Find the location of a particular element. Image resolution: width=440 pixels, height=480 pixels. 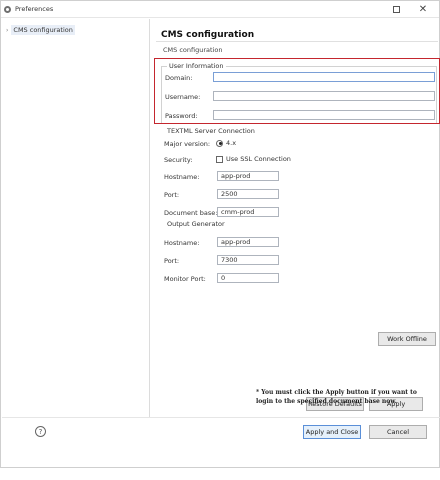

title-bar: Preferences ✕ is located at coordinates (220, 9).